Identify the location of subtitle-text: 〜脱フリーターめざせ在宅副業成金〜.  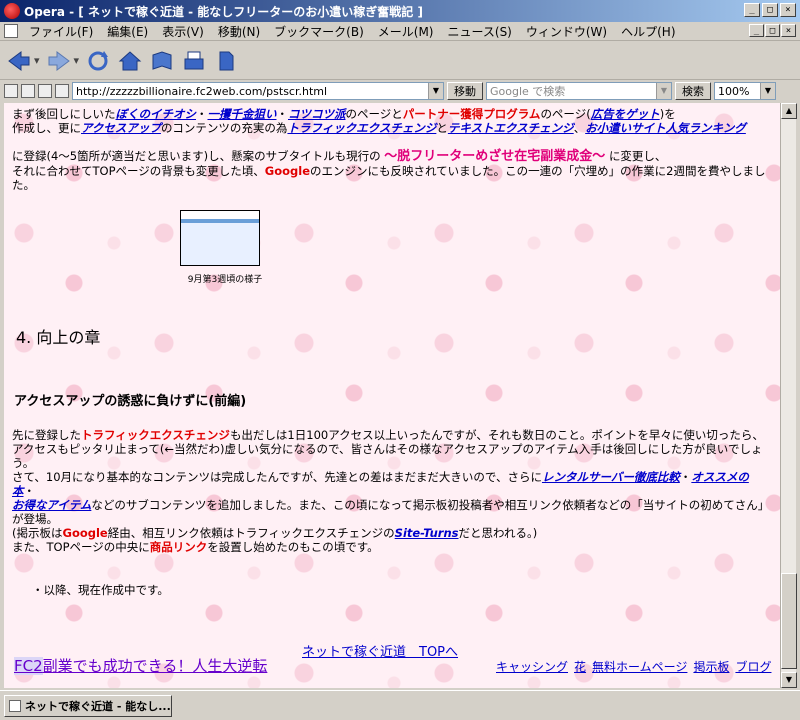
(495, 156).